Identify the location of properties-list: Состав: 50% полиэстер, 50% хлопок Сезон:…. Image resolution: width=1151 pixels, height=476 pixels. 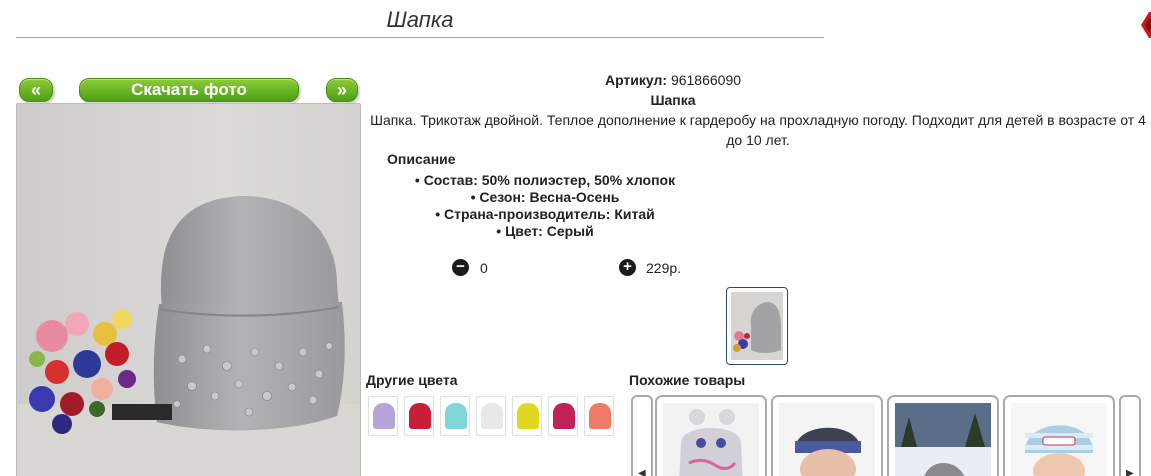
(545, 206).